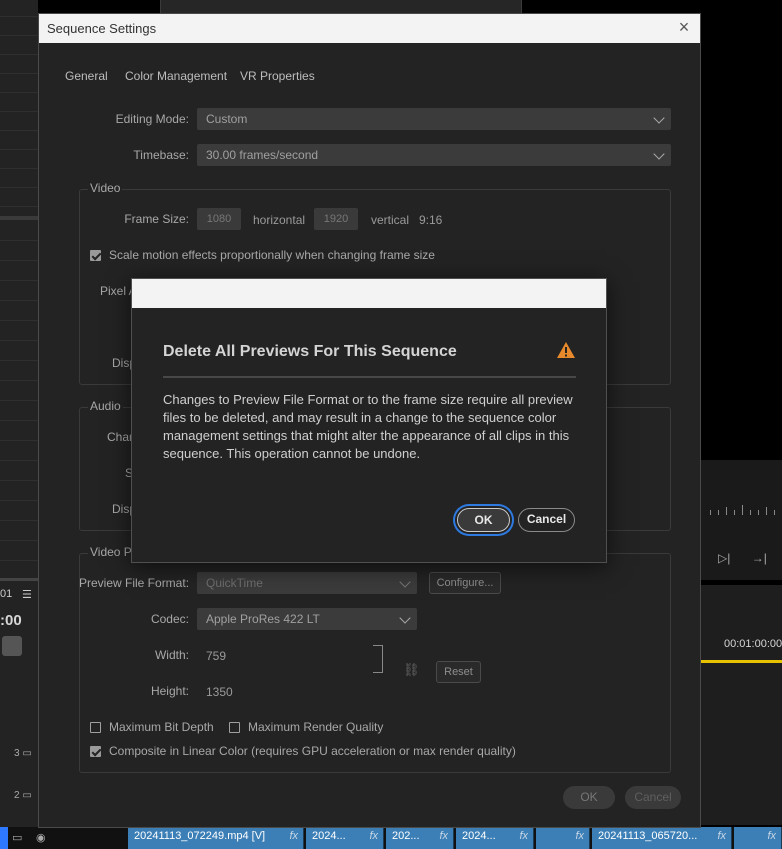 The width and height of the screenshot is (782, 849). I want to click on window-titlebar: Sequence Settings ×, so click(369, 28).